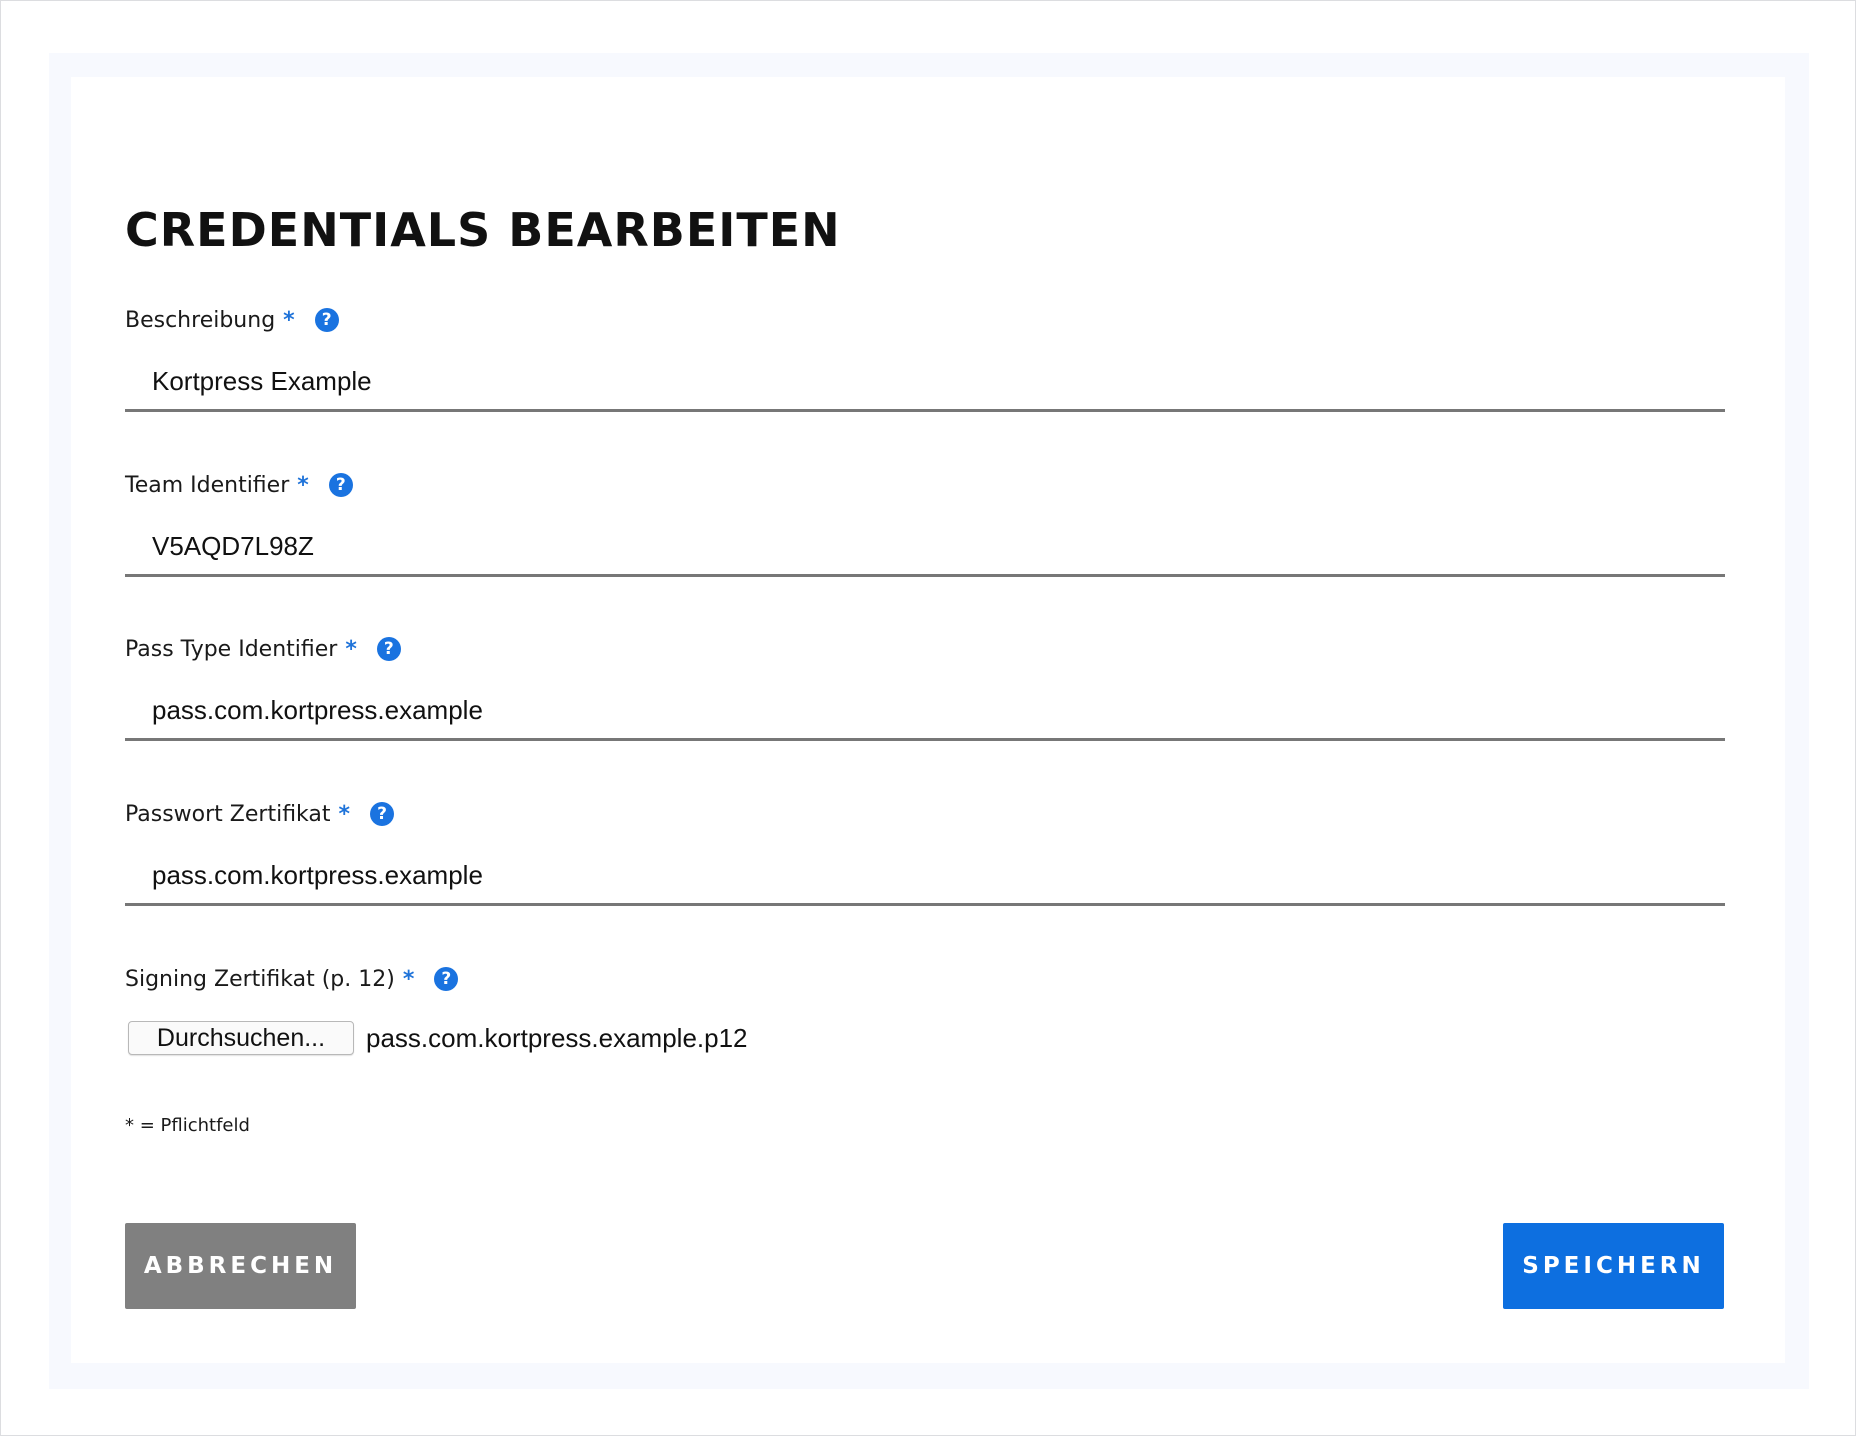 Image resolution: width=1856 pixels, height=1436 pixels. I want to click on field-label-row: Beschreibung * ?, so click(232, 320).